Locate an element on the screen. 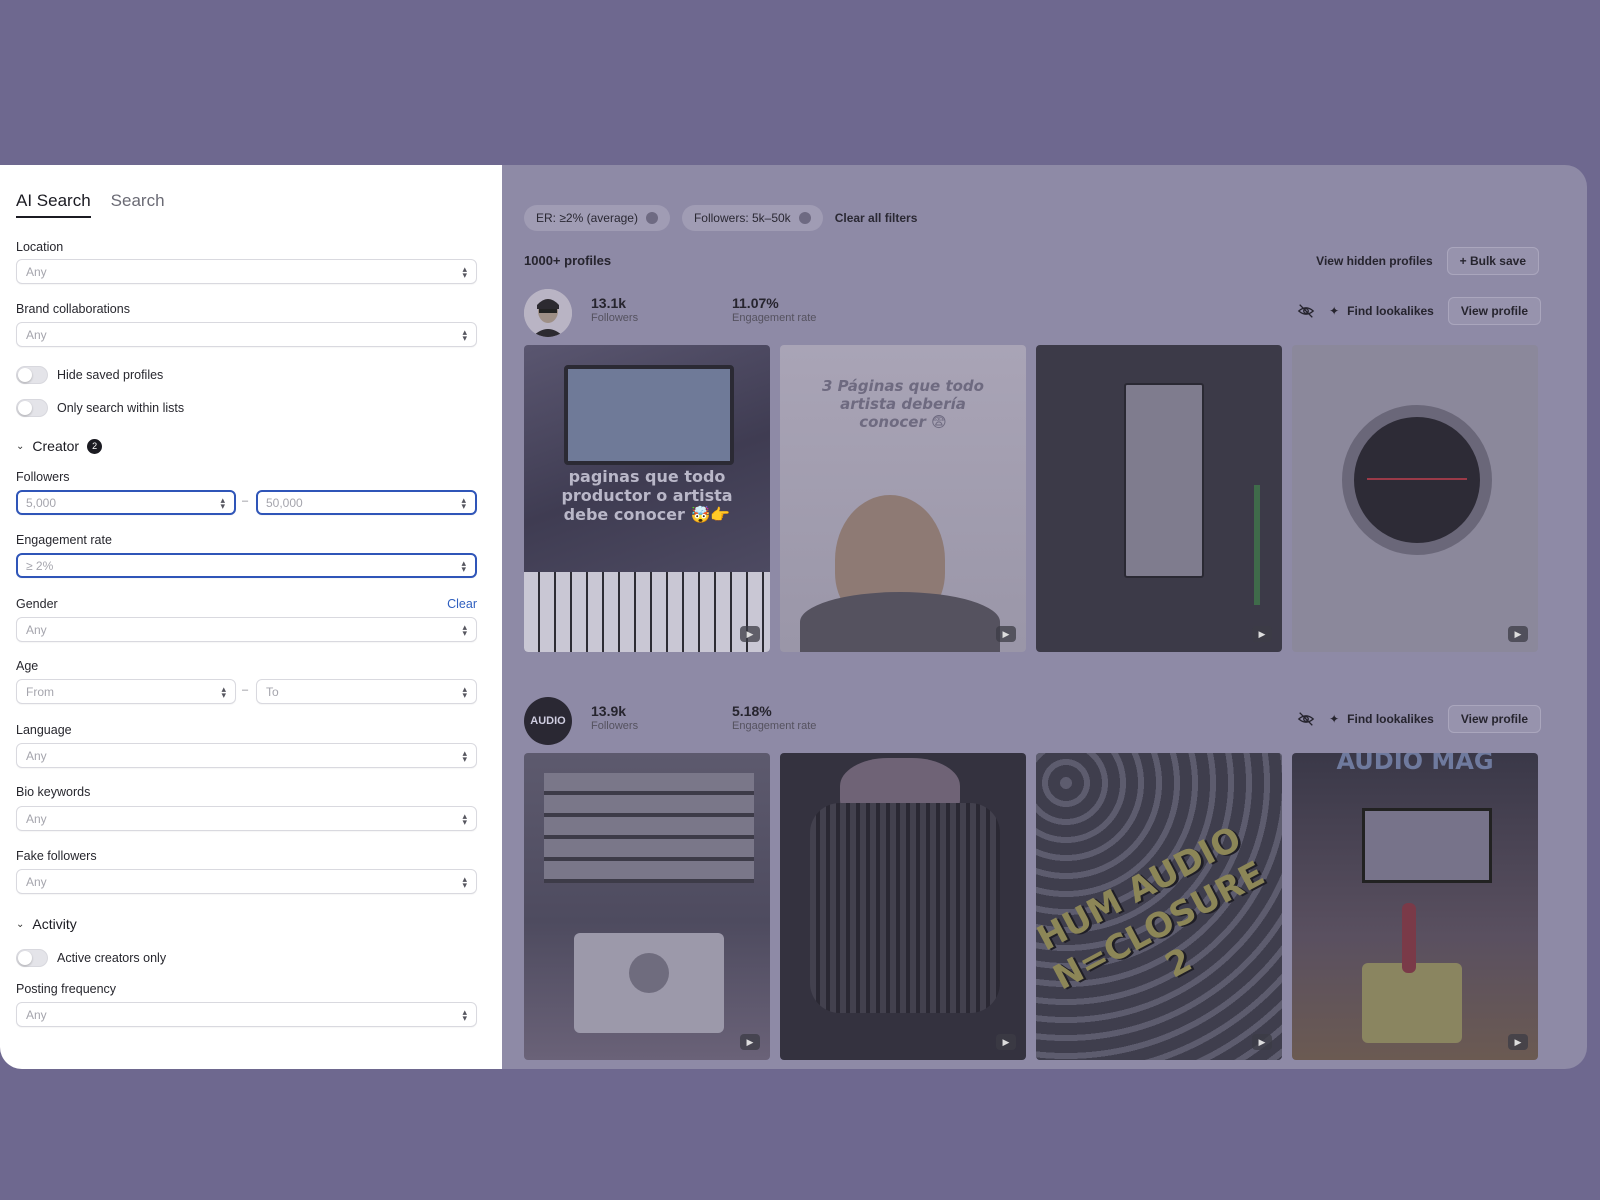 The height and width of the screenshot is (1200, 1600). location-value: Any is located at coordinates (36, 272).